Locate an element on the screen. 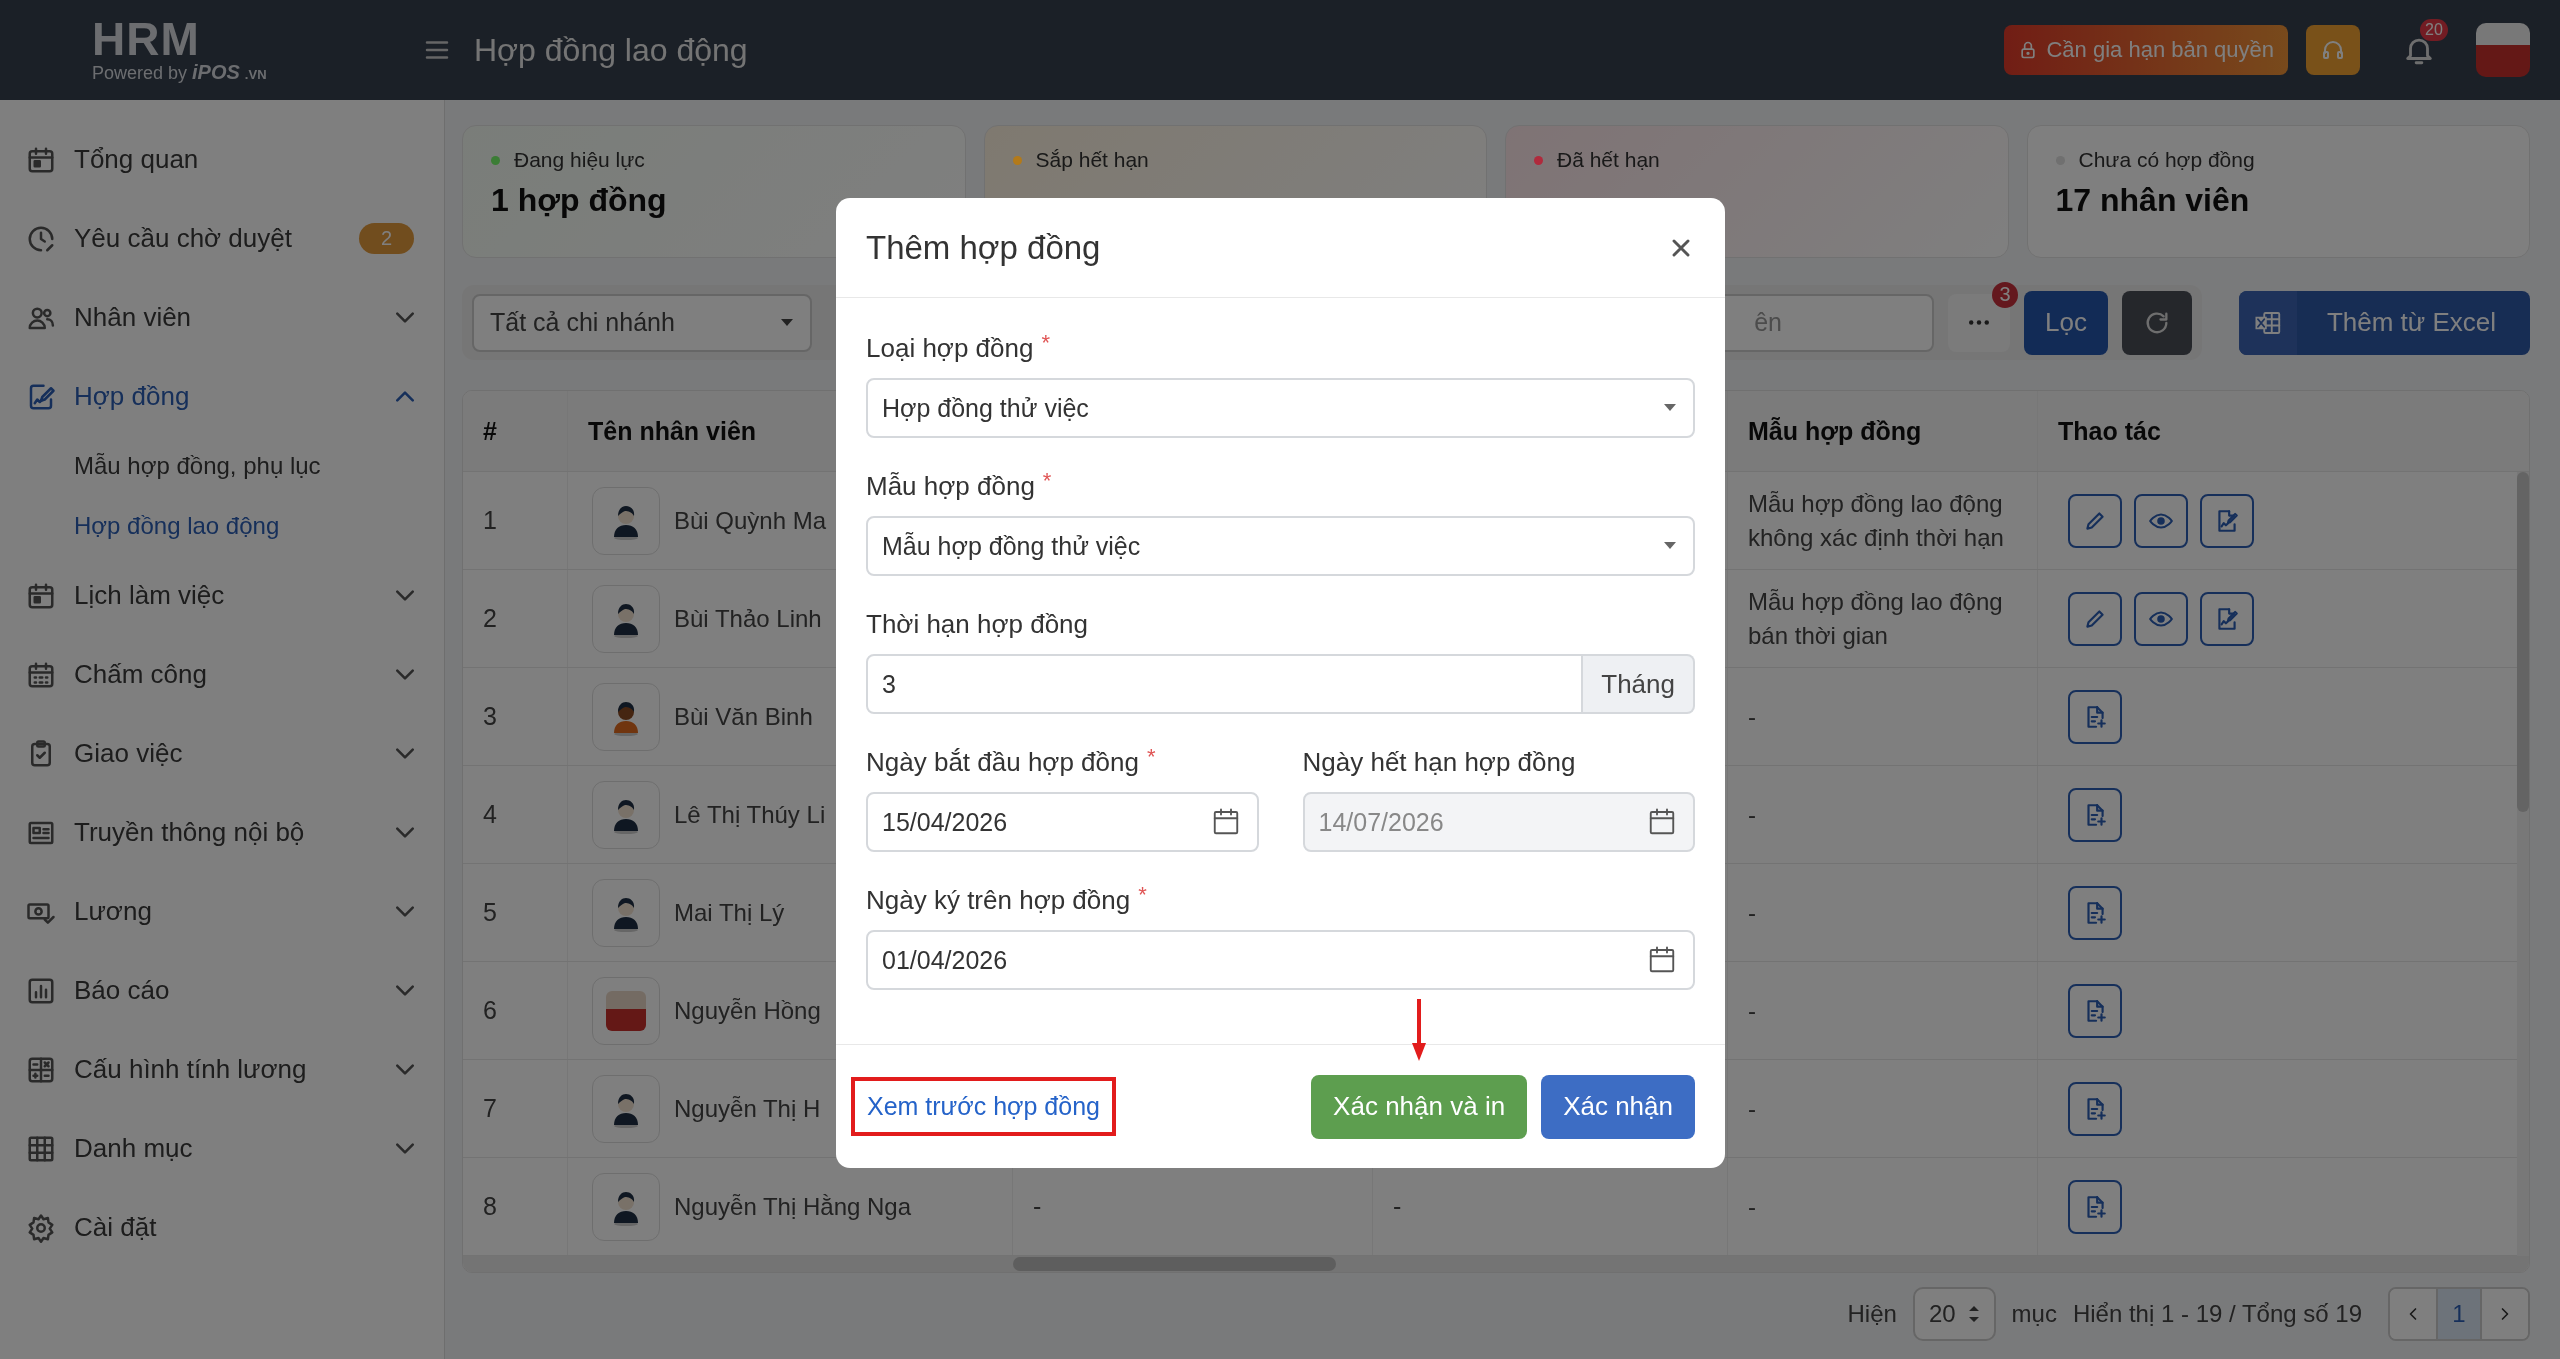  filter-button: Lọc is located at coordinates (2066, 322).